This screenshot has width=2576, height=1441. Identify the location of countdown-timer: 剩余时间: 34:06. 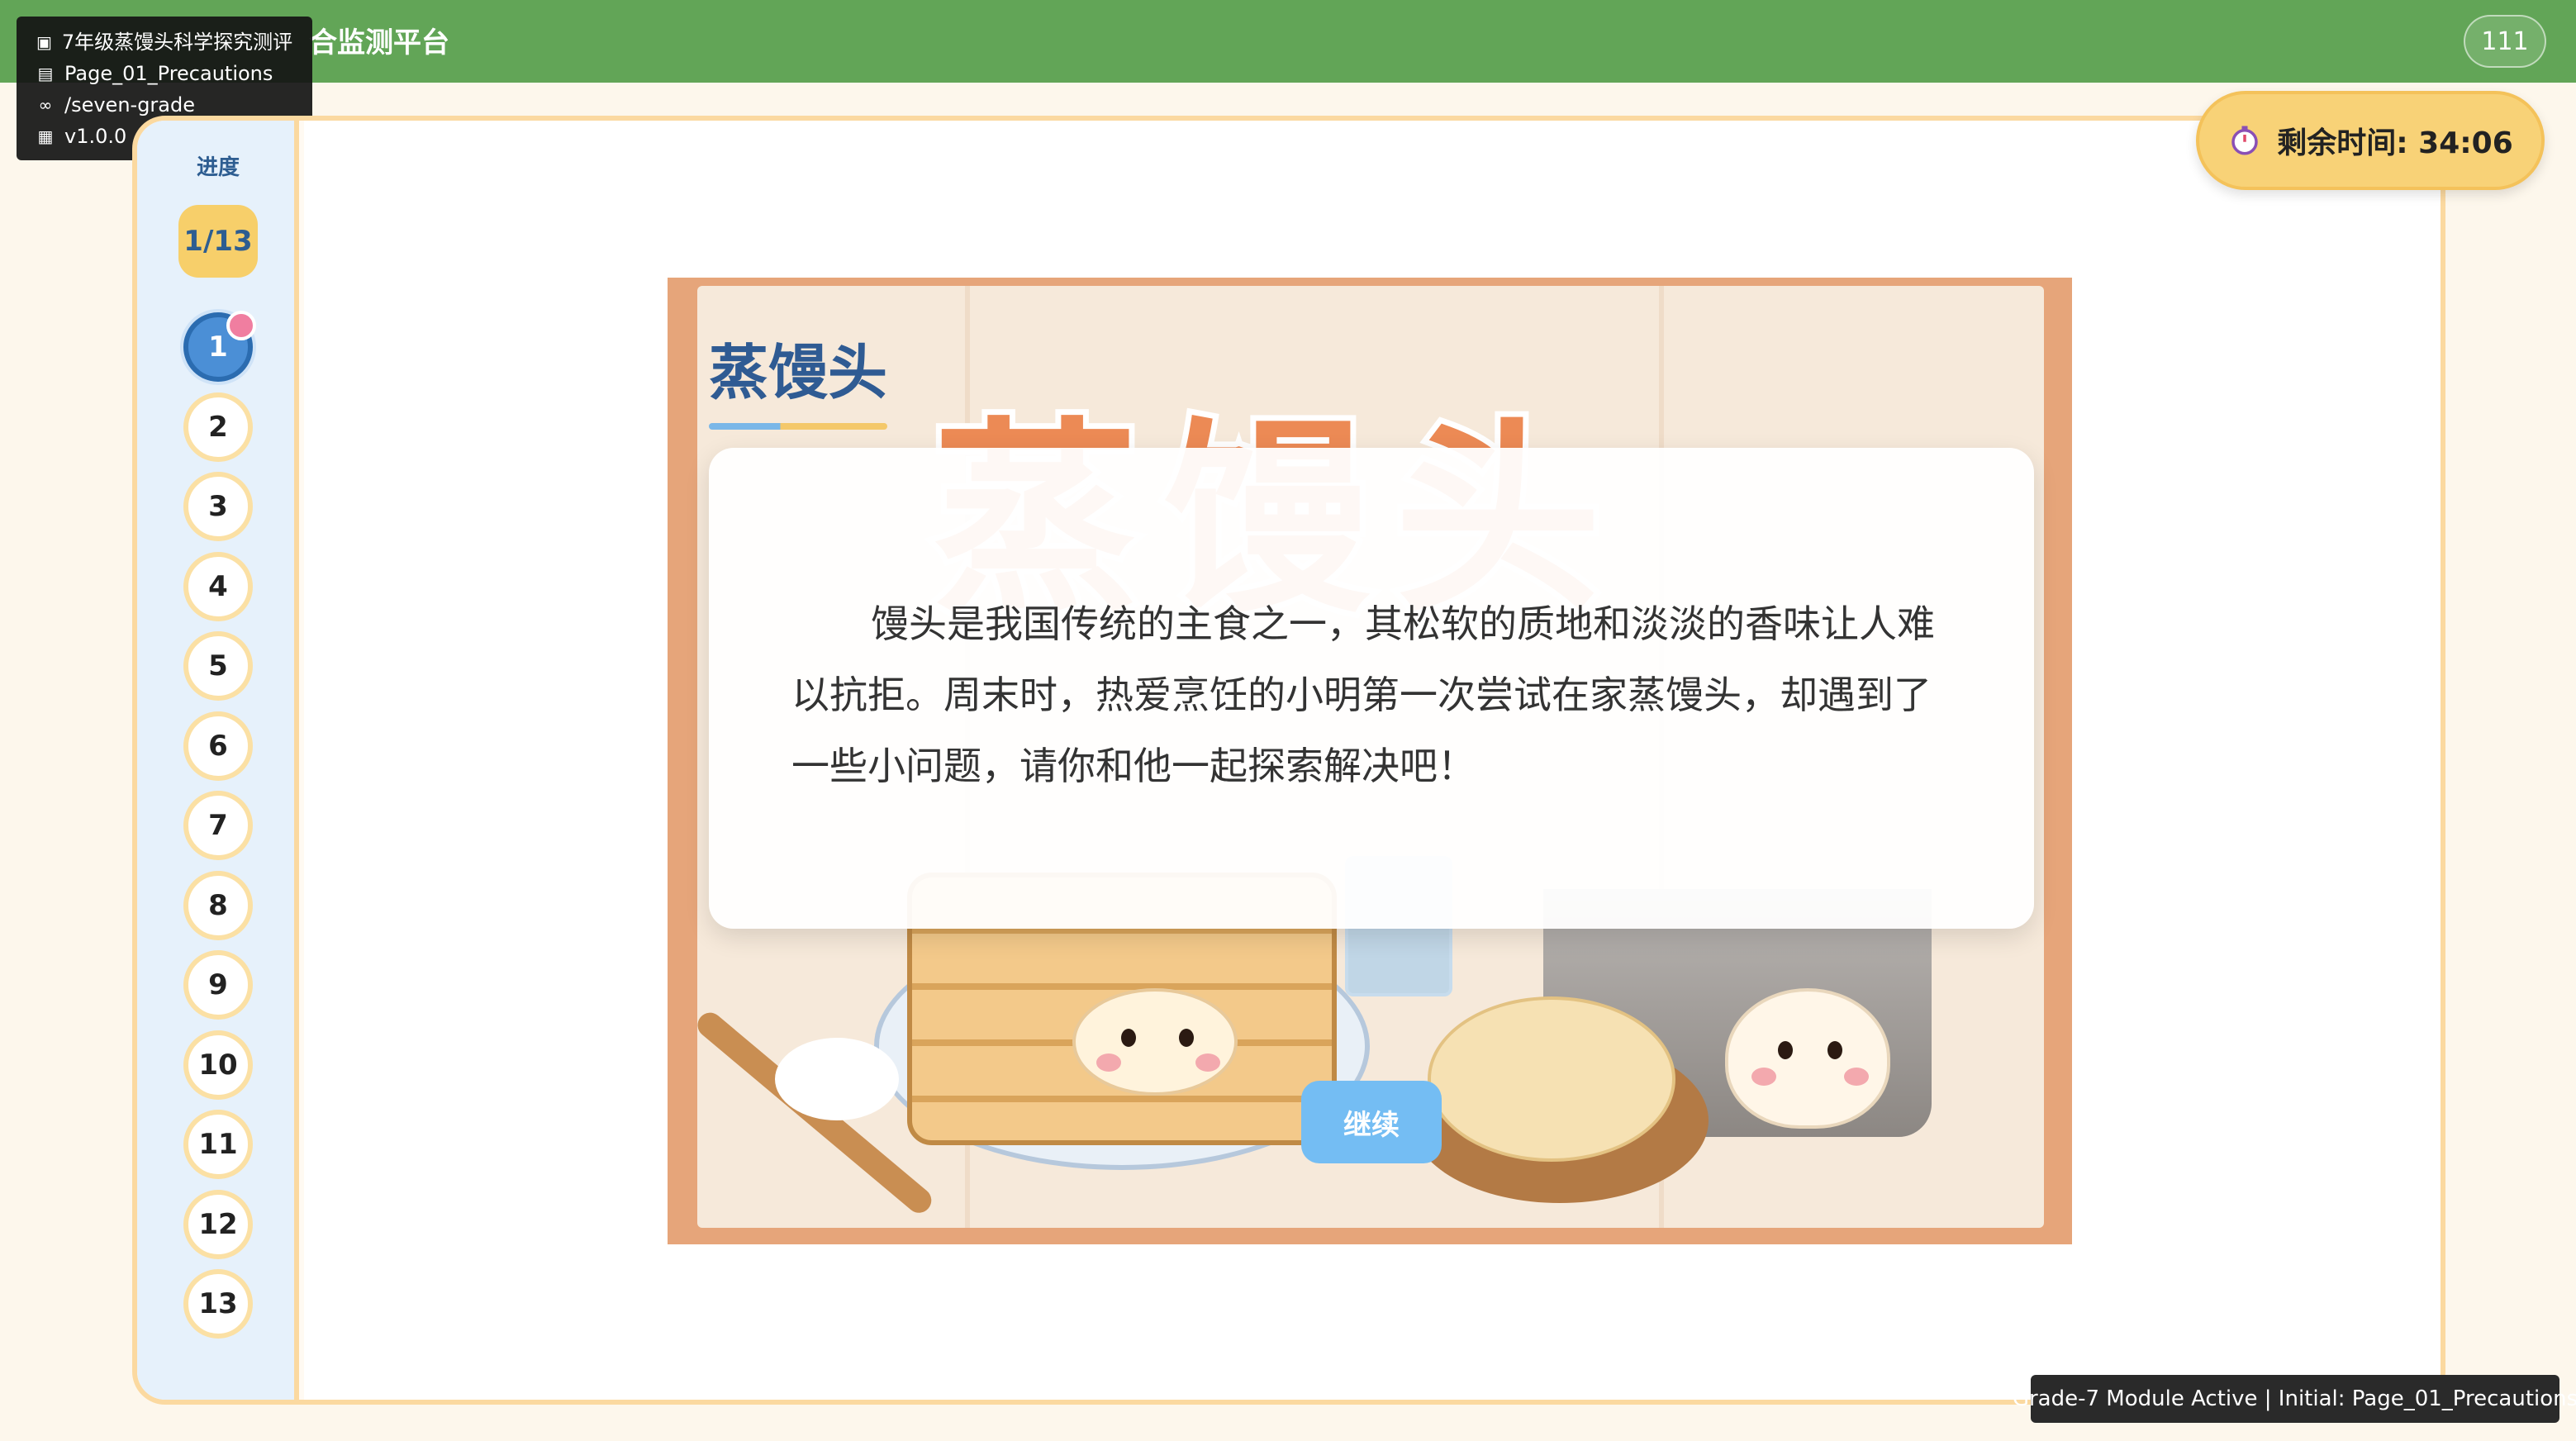
(2370, 140).